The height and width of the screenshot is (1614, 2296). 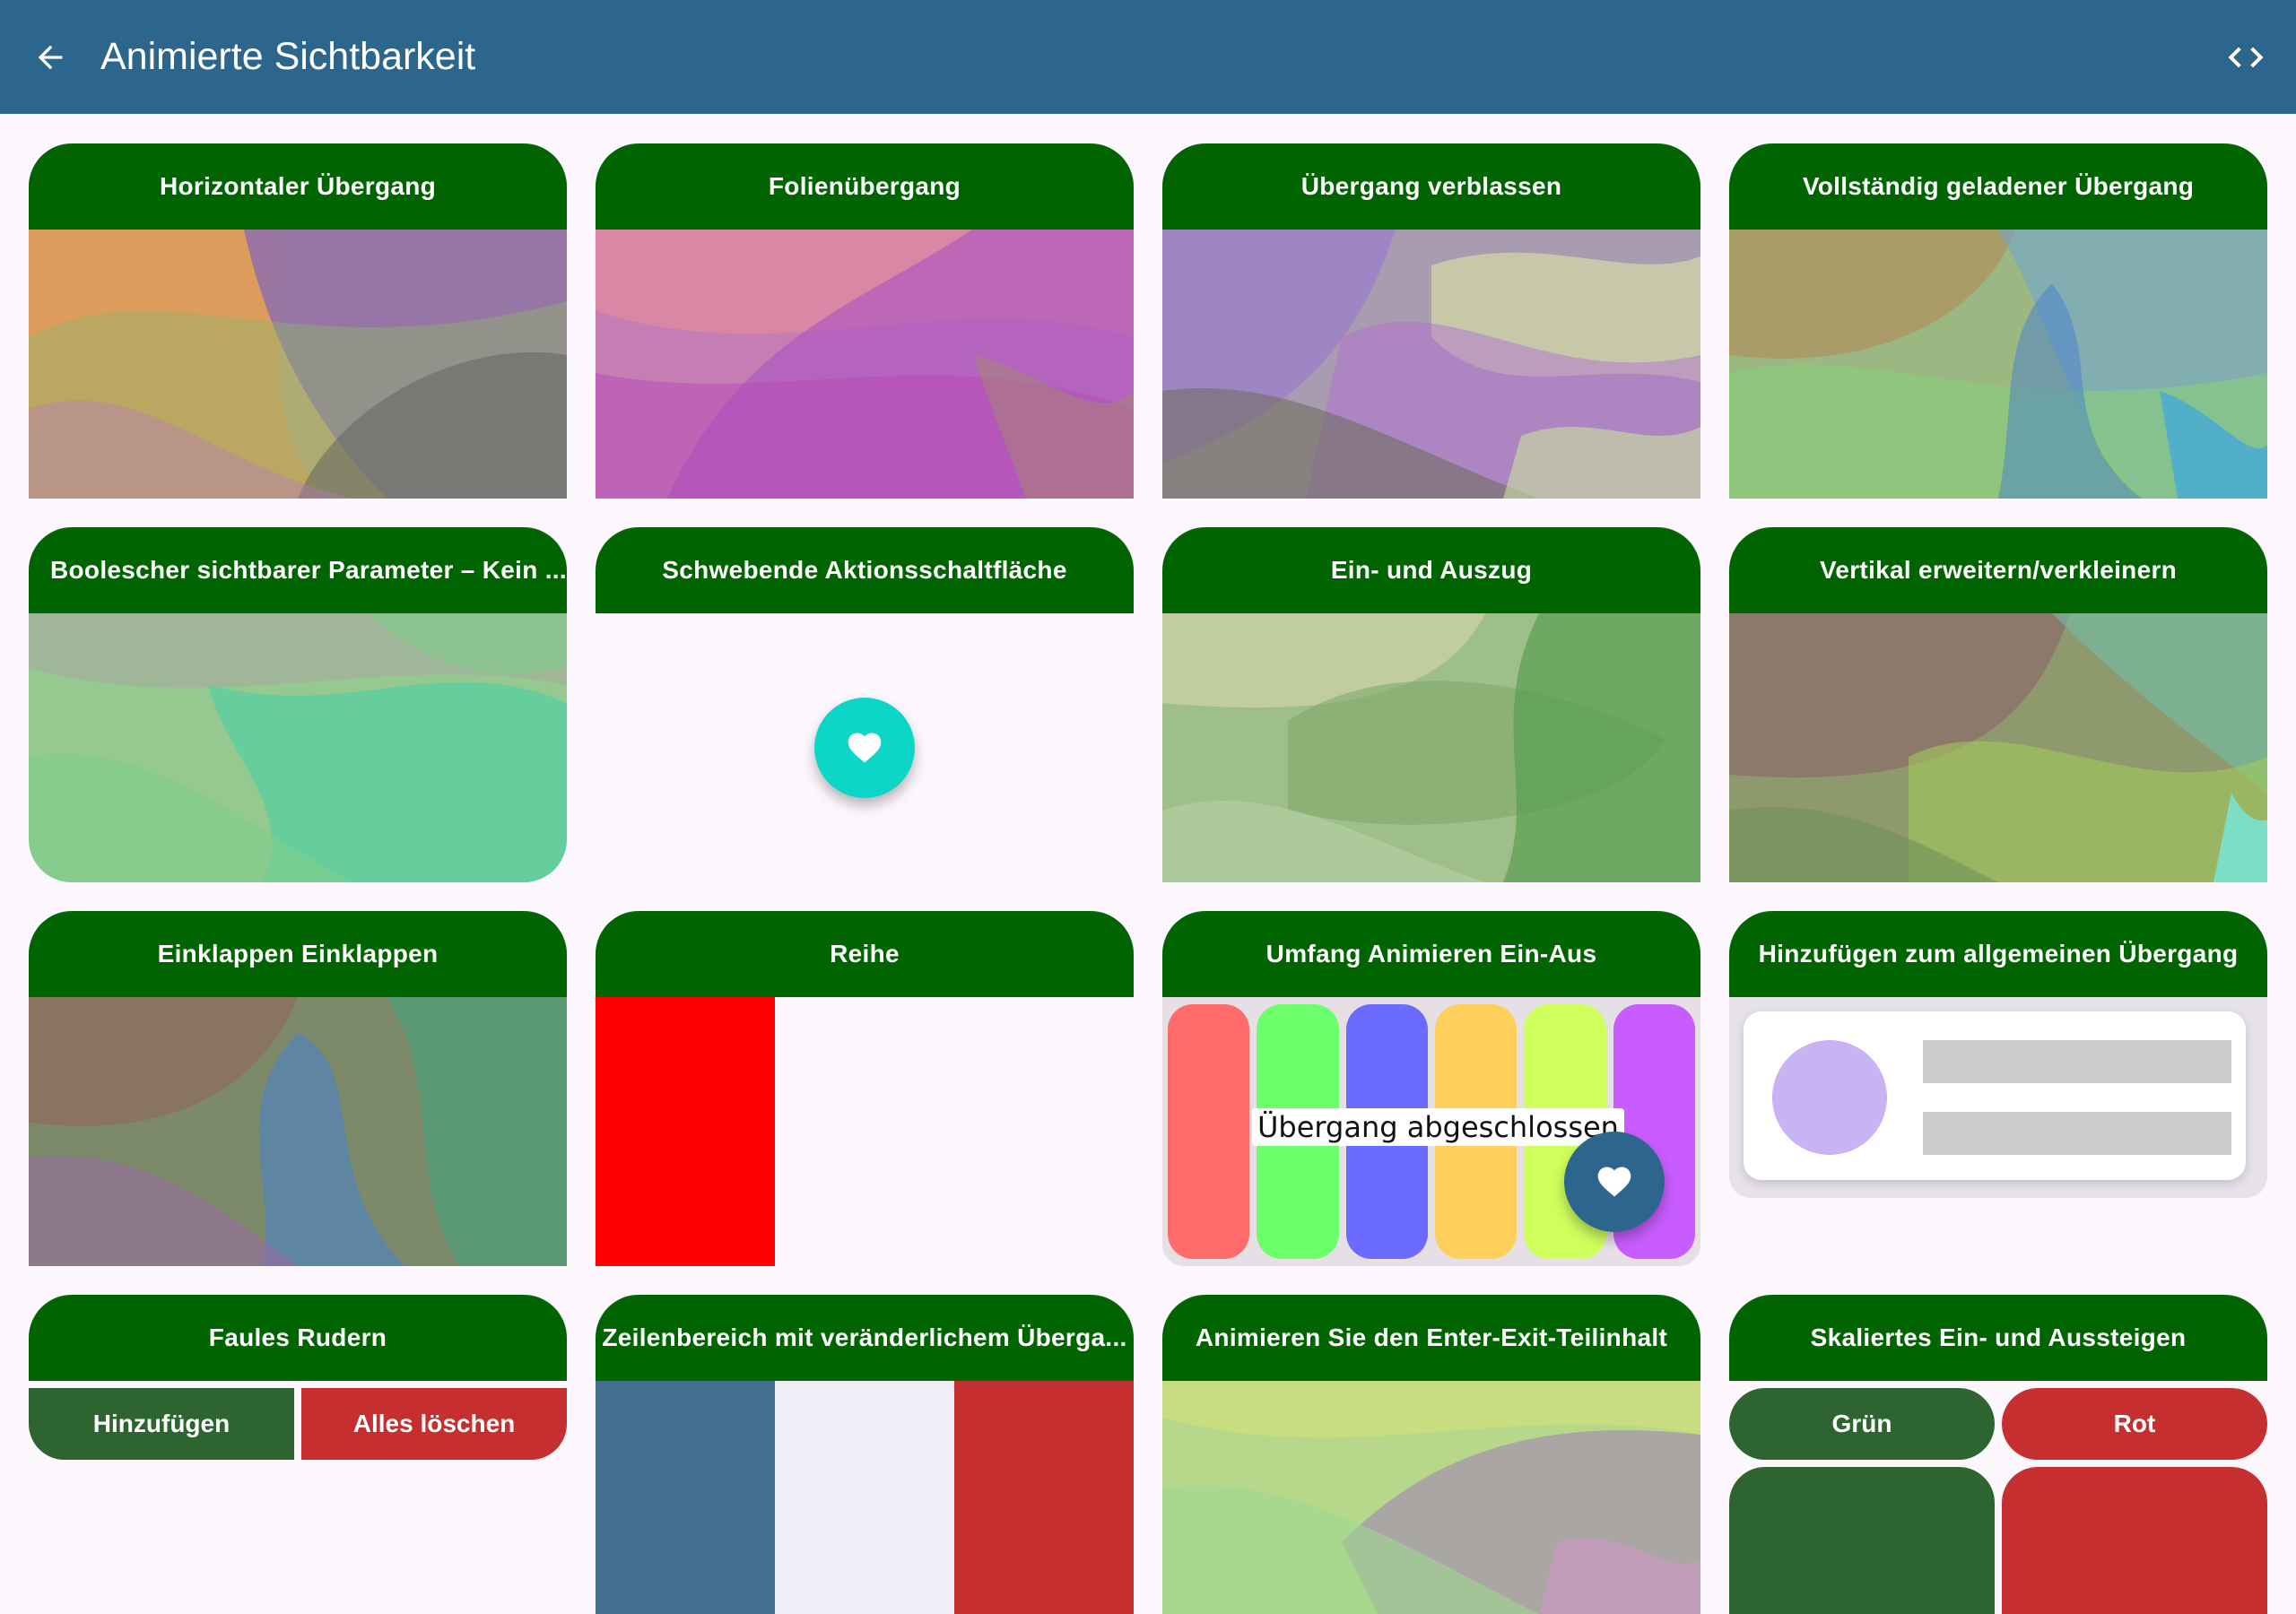 What do you see at coordinates (1998, 570) in the screenshot?
I see `card-title: Vertikal erweitern/verkleinern` at bounding box center [1998, 570].